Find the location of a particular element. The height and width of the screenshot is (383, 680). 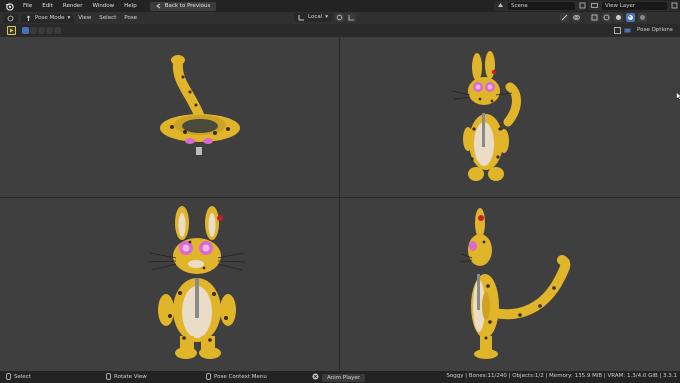

menu-edit: Edit is located at coordinates (47, 6).